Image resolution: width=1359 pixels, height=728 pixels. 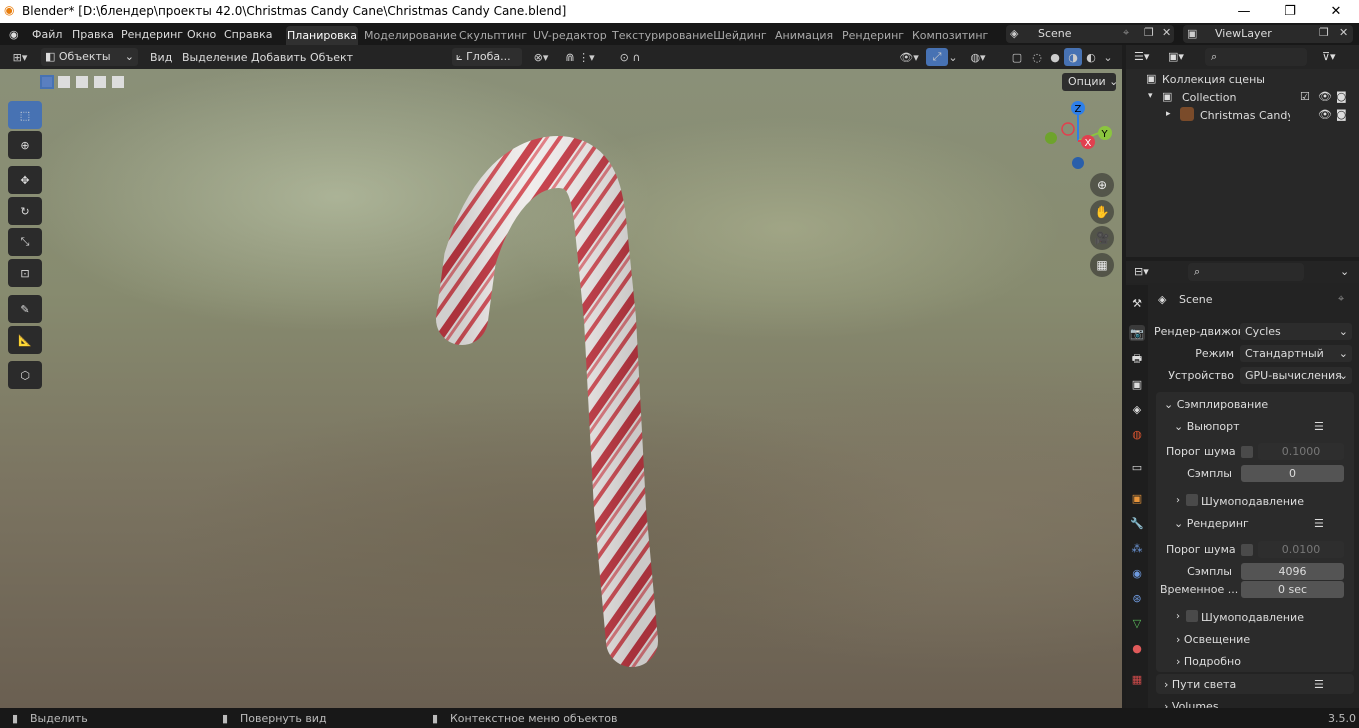 What do you see at coordinates (1137, 409) in the screenshot?
I see `scene-tab-icon: ◈` at bounding box center [1137, 409].